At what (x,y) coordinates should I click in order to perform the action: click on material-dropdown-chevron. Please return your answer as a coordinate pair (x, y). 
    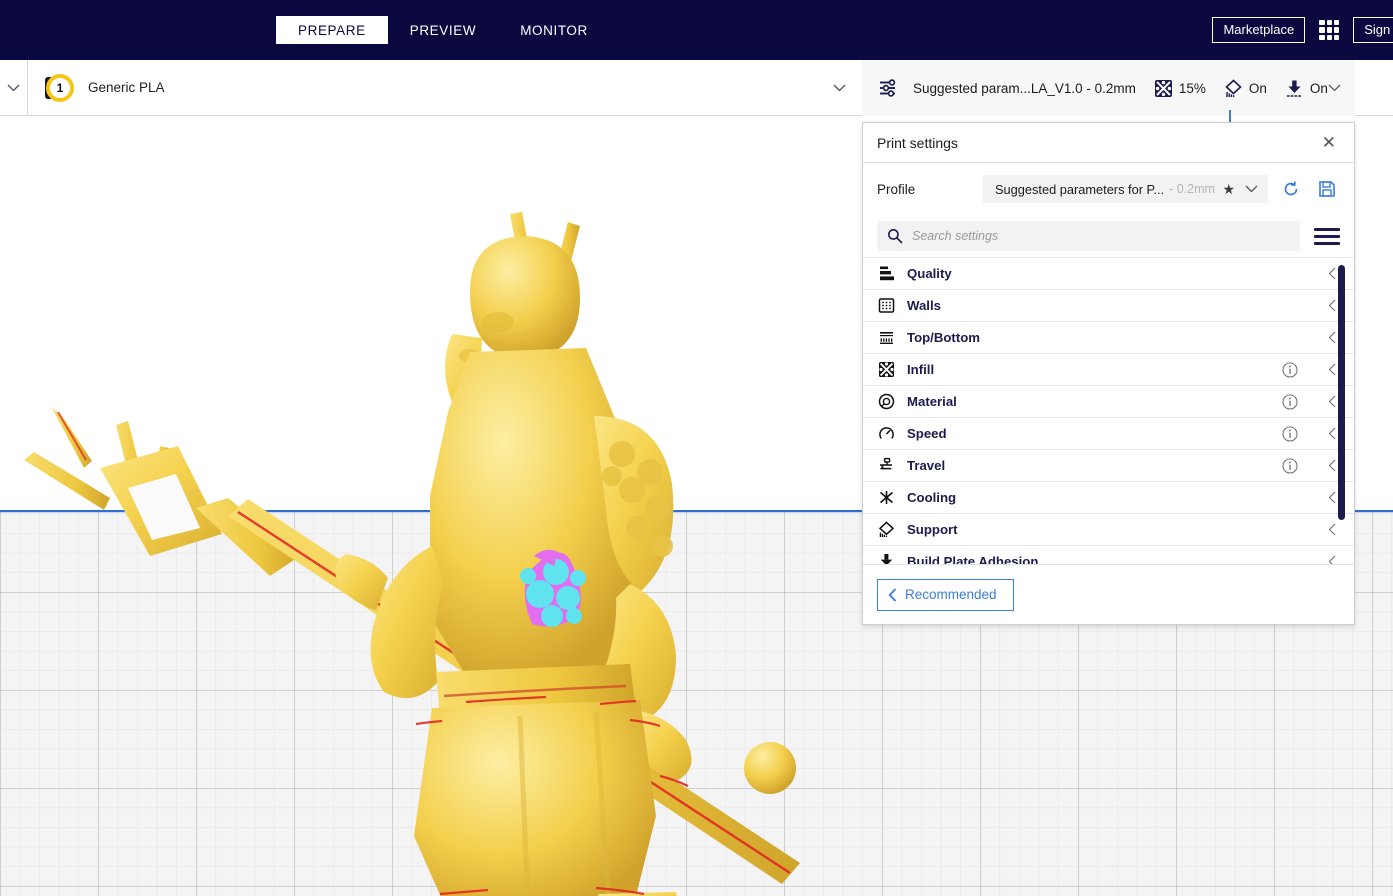
    Looking at the image, I should click on (839, 88).